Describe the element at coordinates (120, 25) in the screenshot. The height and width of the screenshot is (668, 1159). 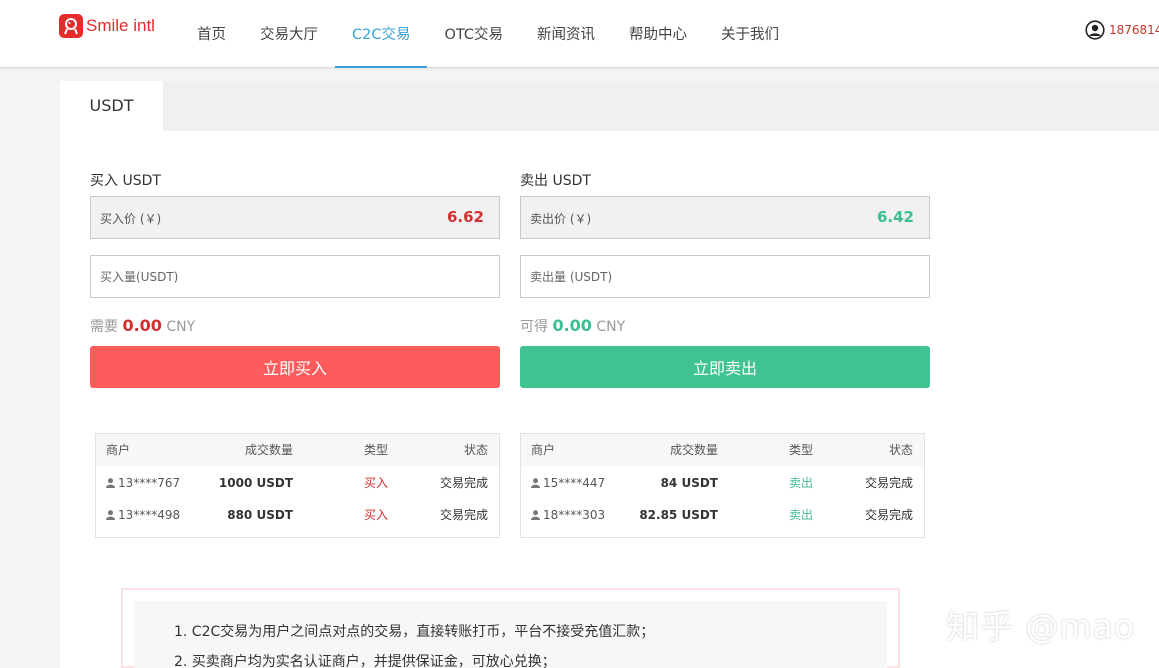
I see `brand-name: Smile intl` at that location.